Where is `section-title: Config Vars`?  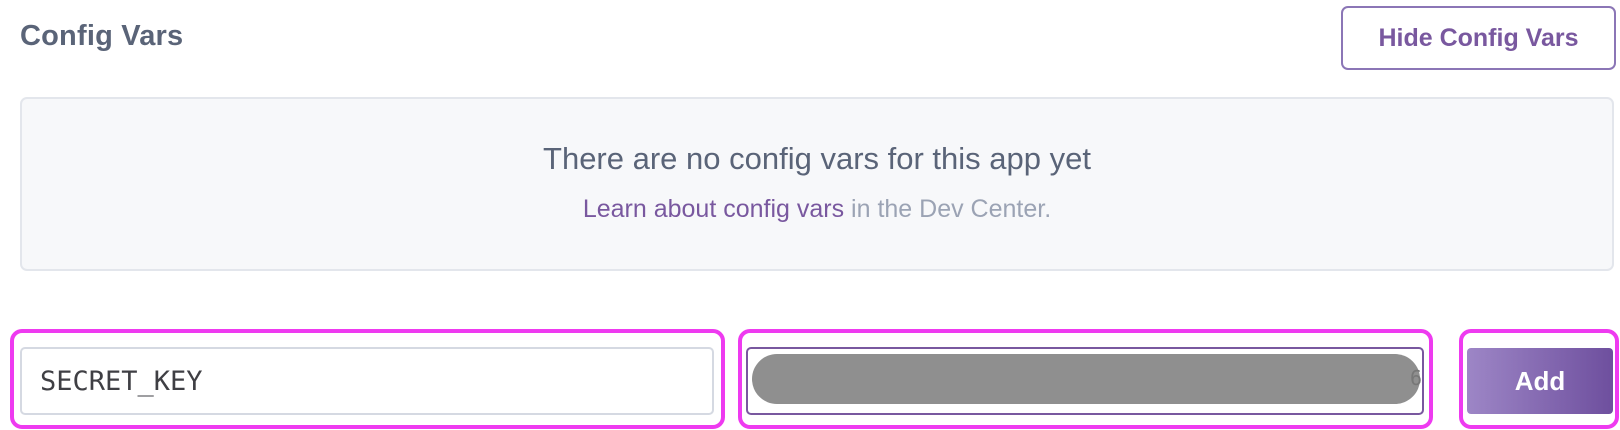
section-title: Config Vars is located at coordinates (102, 36).